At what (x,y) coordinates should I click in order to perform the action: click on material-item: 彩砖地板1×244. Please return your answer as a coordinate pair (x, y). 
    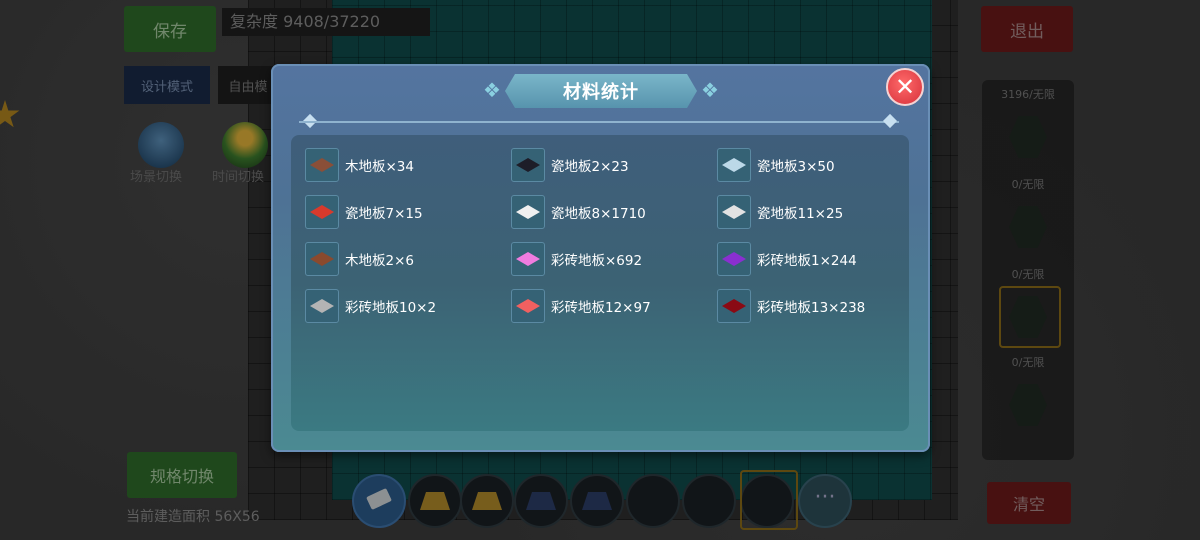
    Looking at the image, I should click on (787, 259).